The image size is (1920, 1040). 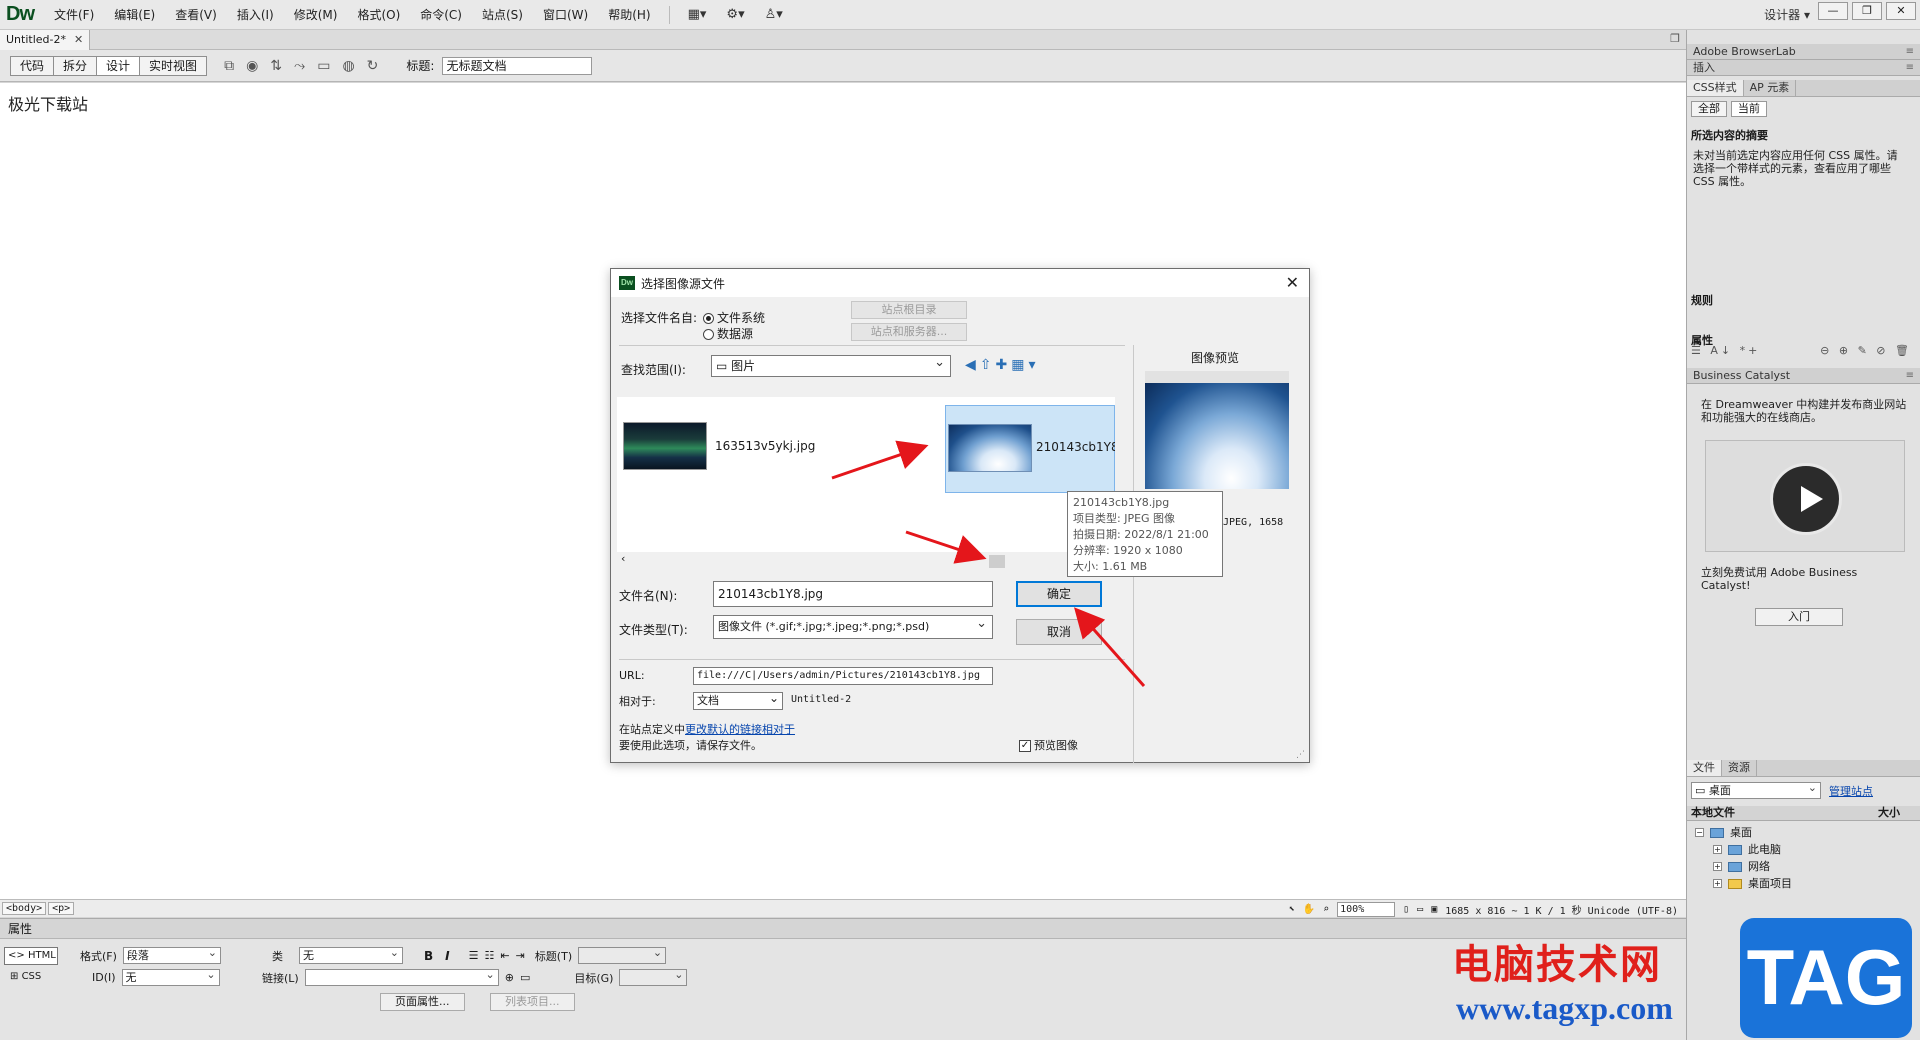 I want to click on code-view-button: 代码, so click(x=32, y=65).